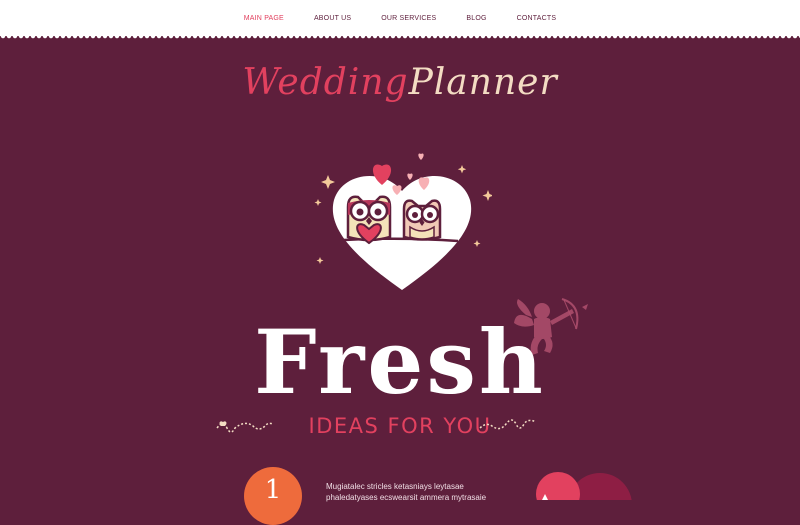  Describe the element at coordinates (325, 82) in the screenshot. I see `logo-word-wedding: Wedding` at that location.